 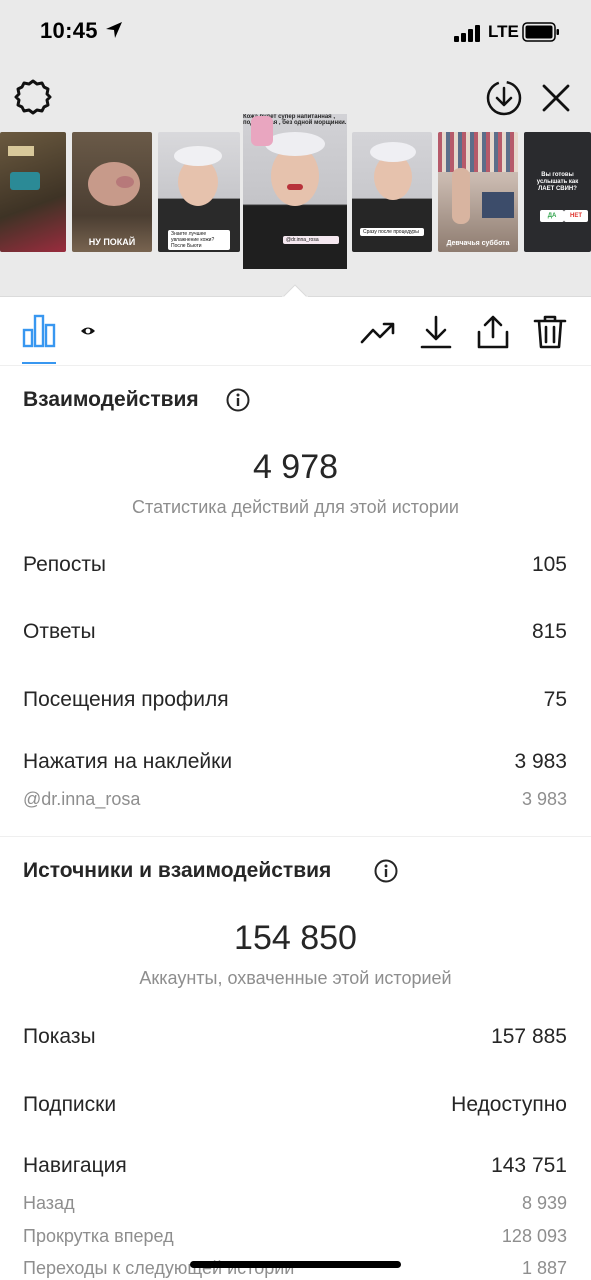 I want to click on interactions-subtitle: Статистика действий для этой истории, so click(x=295, y=507).